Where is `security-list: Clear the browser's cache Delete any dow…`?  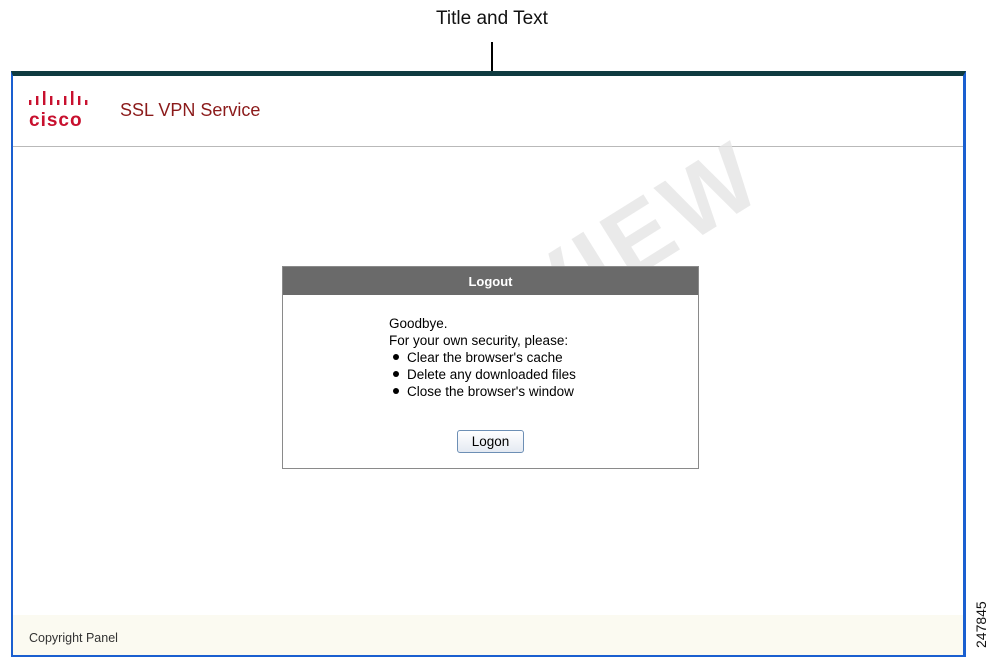 security-list: Clear the browser's cache Delete any dow… is located at coordinates (482, 374).